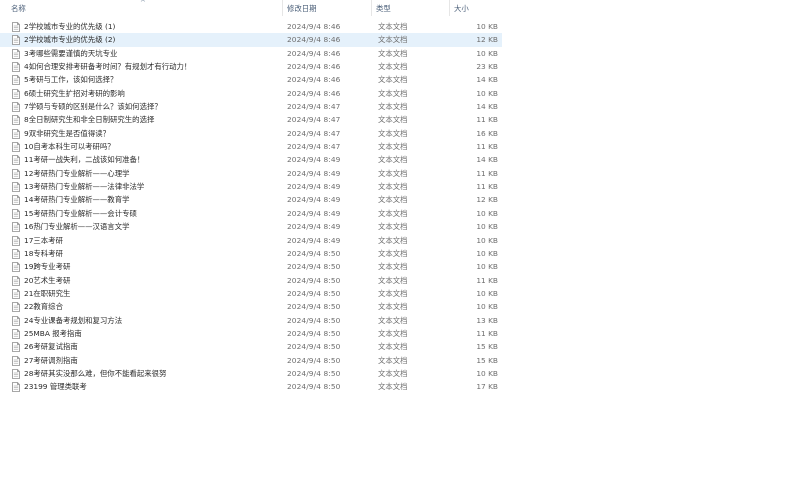 The image size is (800, 496). I want to click on file-row: 20艺术生考研 2024/9/4 8:50 文本文档 11 KB, so click(251, 280).